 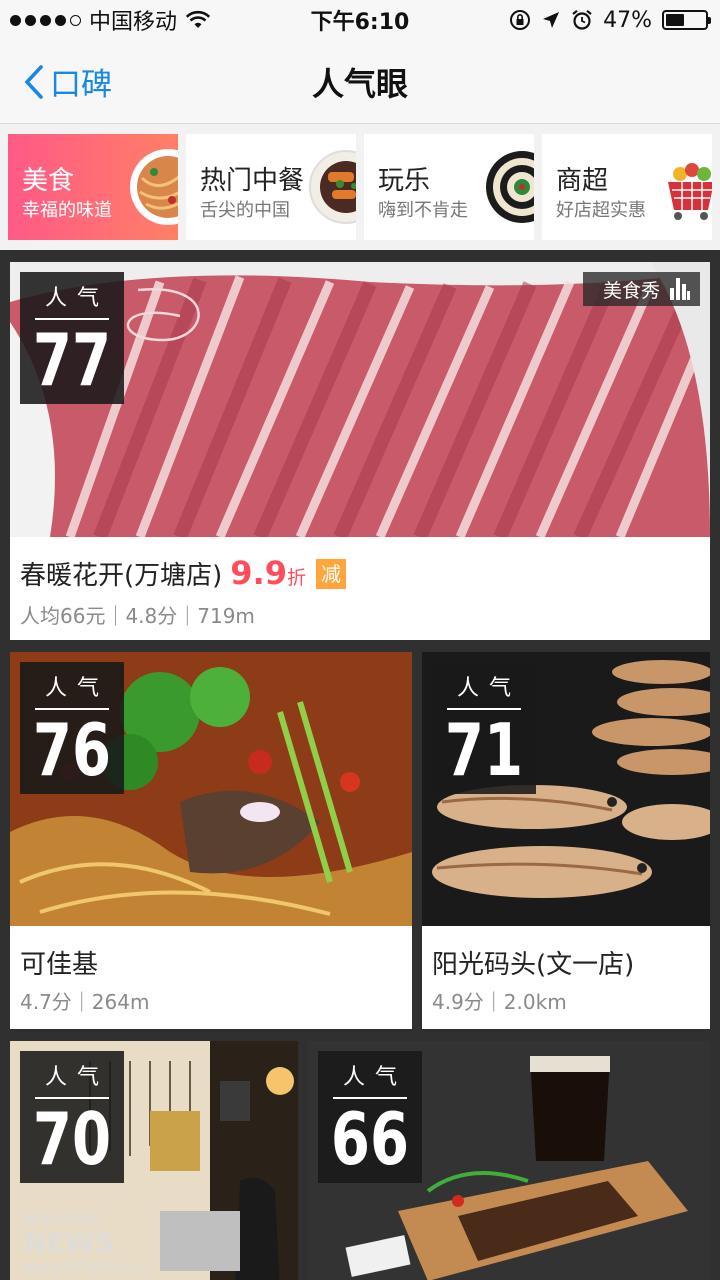 What do you see at coordinates (133, 22) in the screenshot?
I see `carrier-label: 中国移动` at bounding box center [133, 22].